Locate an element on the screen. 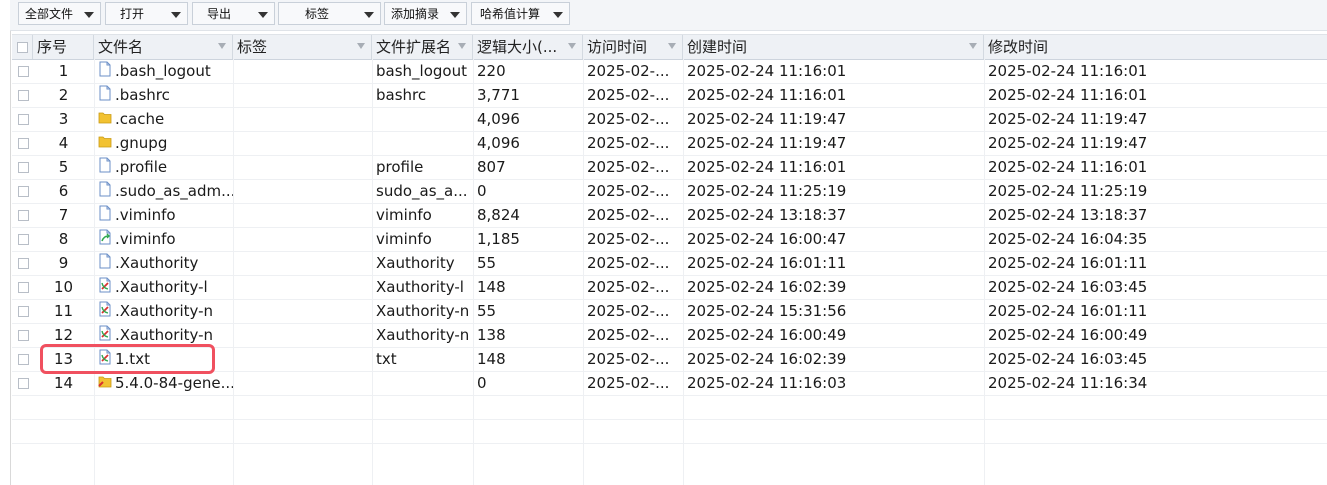  hash-calc-button: 哈希值计算 is located at coordinates (520, 13).